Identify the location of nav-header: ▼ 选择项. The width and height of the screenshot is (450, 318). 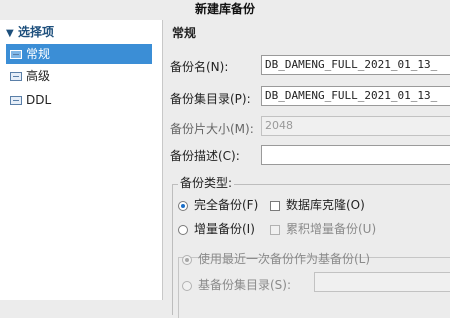
(81, 32).